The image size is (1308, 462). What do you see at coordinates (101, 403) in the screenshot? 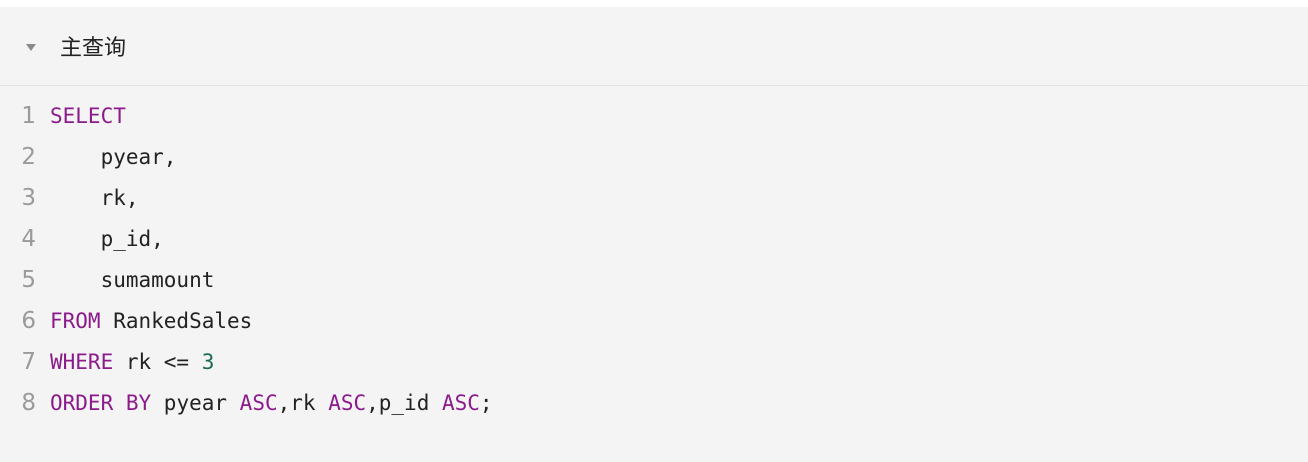
I see `sql-keyword: ORDER BY` at bounding box center [101, 403].